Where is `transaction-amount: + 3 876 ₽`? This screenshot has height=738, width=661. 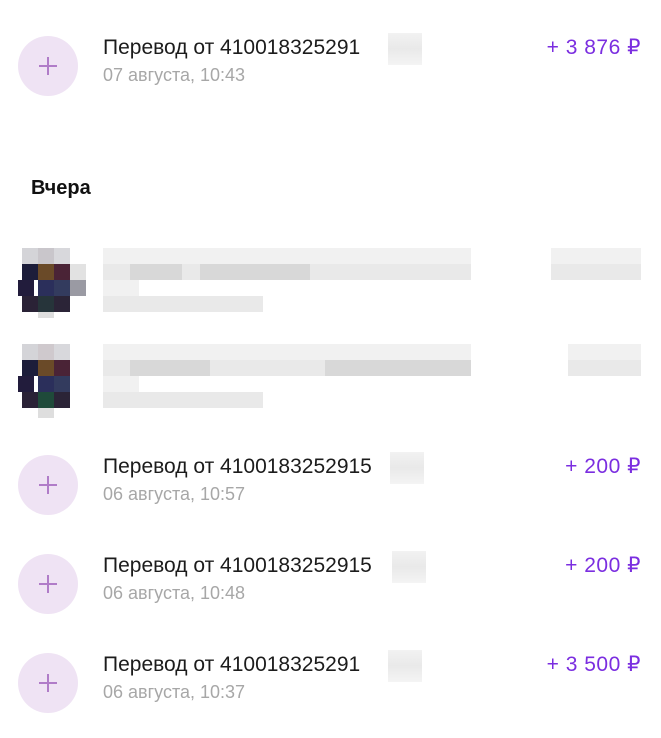 transaction-amount: + 3 876 ₽ is located at coordinates (593, 47).